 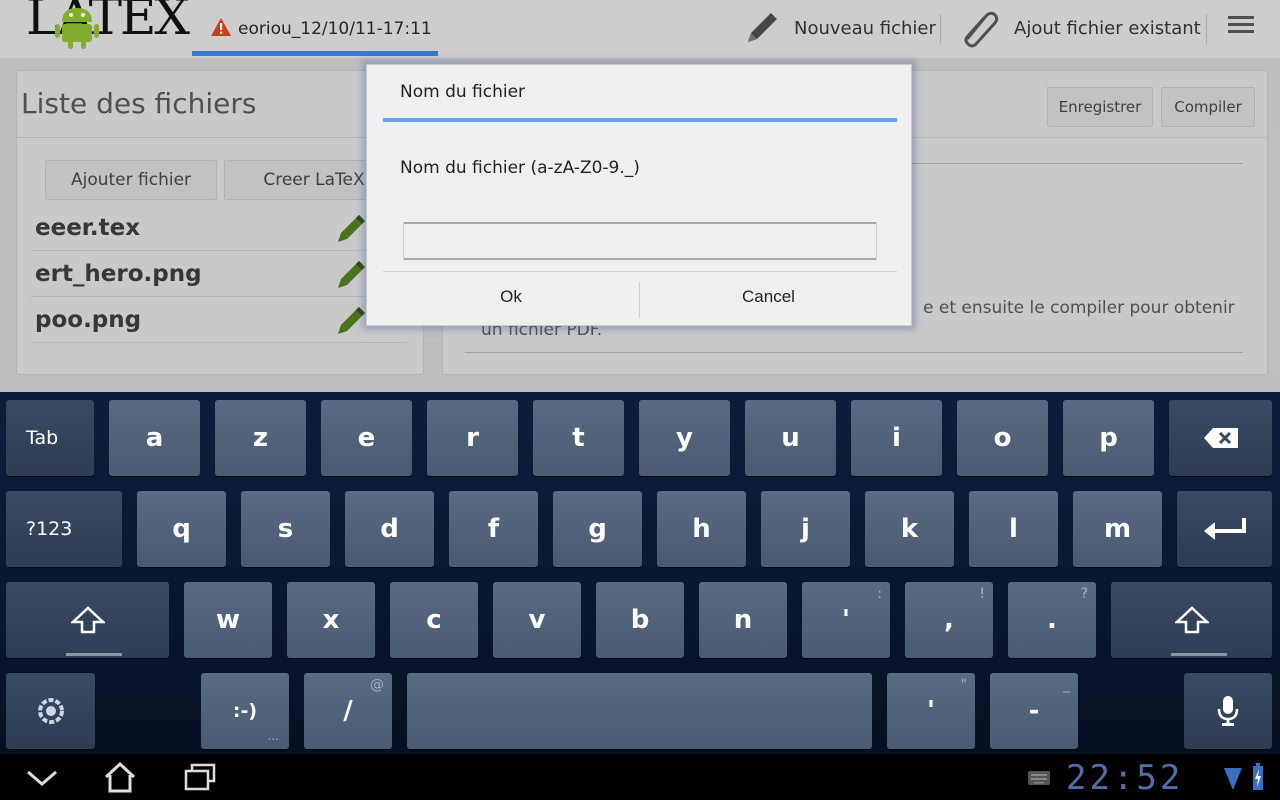 What do you see at coordinates (331, 620) in the screenshot?
I see `key-x: x` at bounding box center [331, 620].